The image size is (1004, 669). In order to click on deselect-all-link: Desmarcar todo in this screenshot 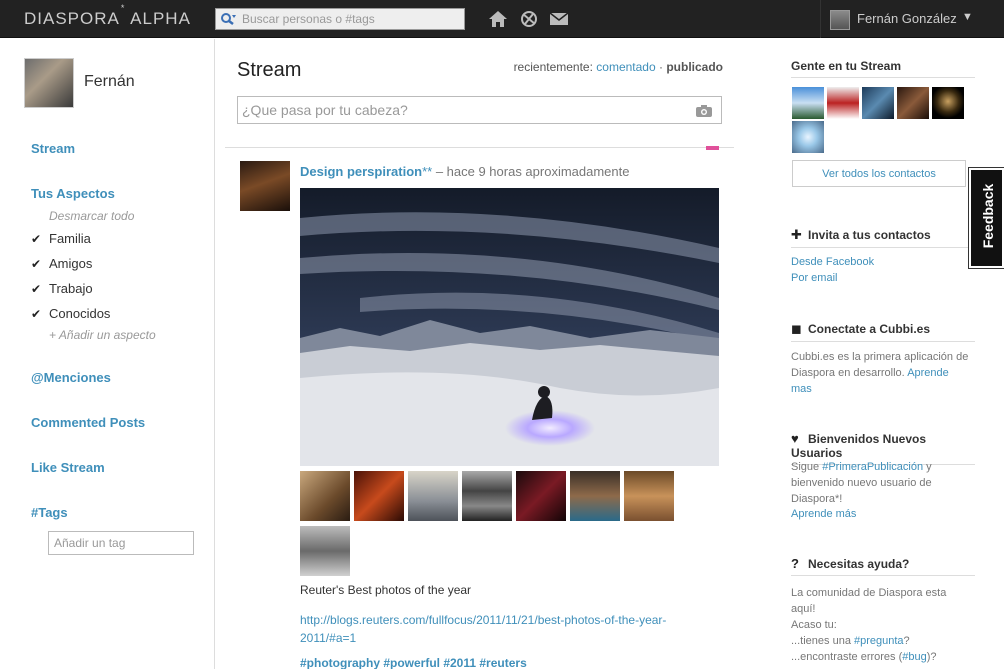, I will do `click(91, 216)`.